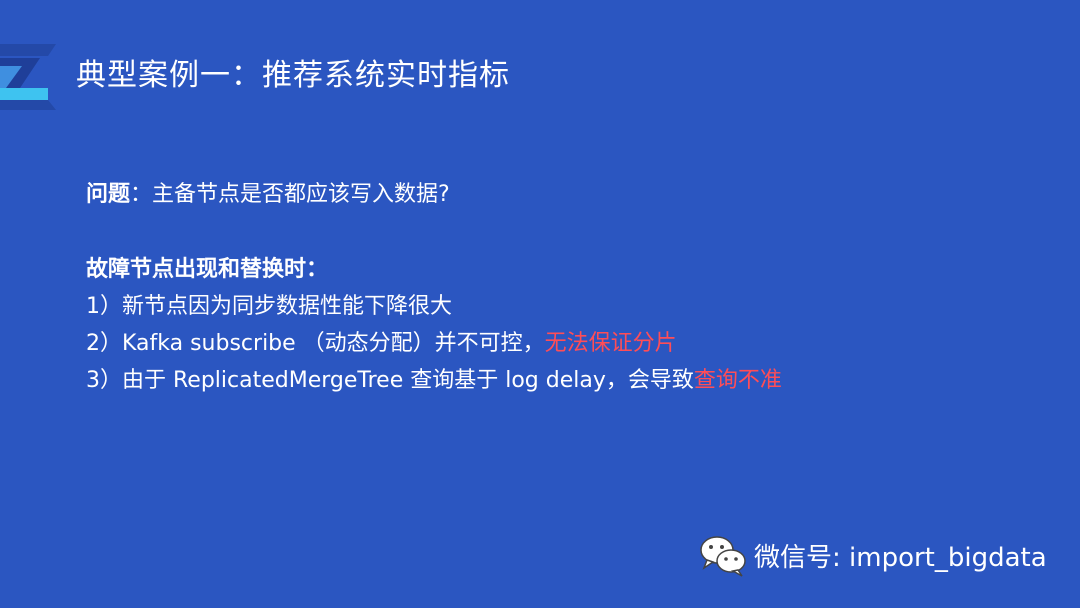 The height and width of the screenshot is (608, 1080). Describe the element at coordinates (269, 306) in the screenshot. I see `list-item-text: 1）新节点因为同步数据性能下降很大` at that location.